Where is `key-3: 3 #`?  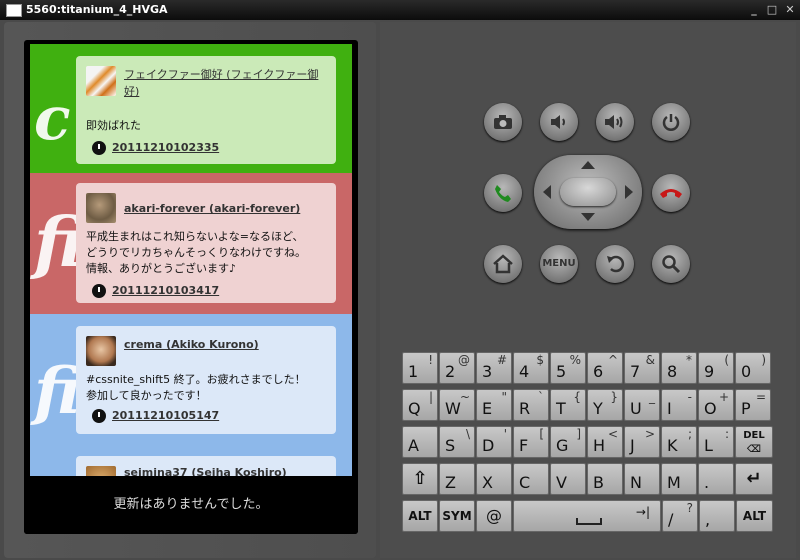
key-3: 3 # is located at coordinates (494, 368).